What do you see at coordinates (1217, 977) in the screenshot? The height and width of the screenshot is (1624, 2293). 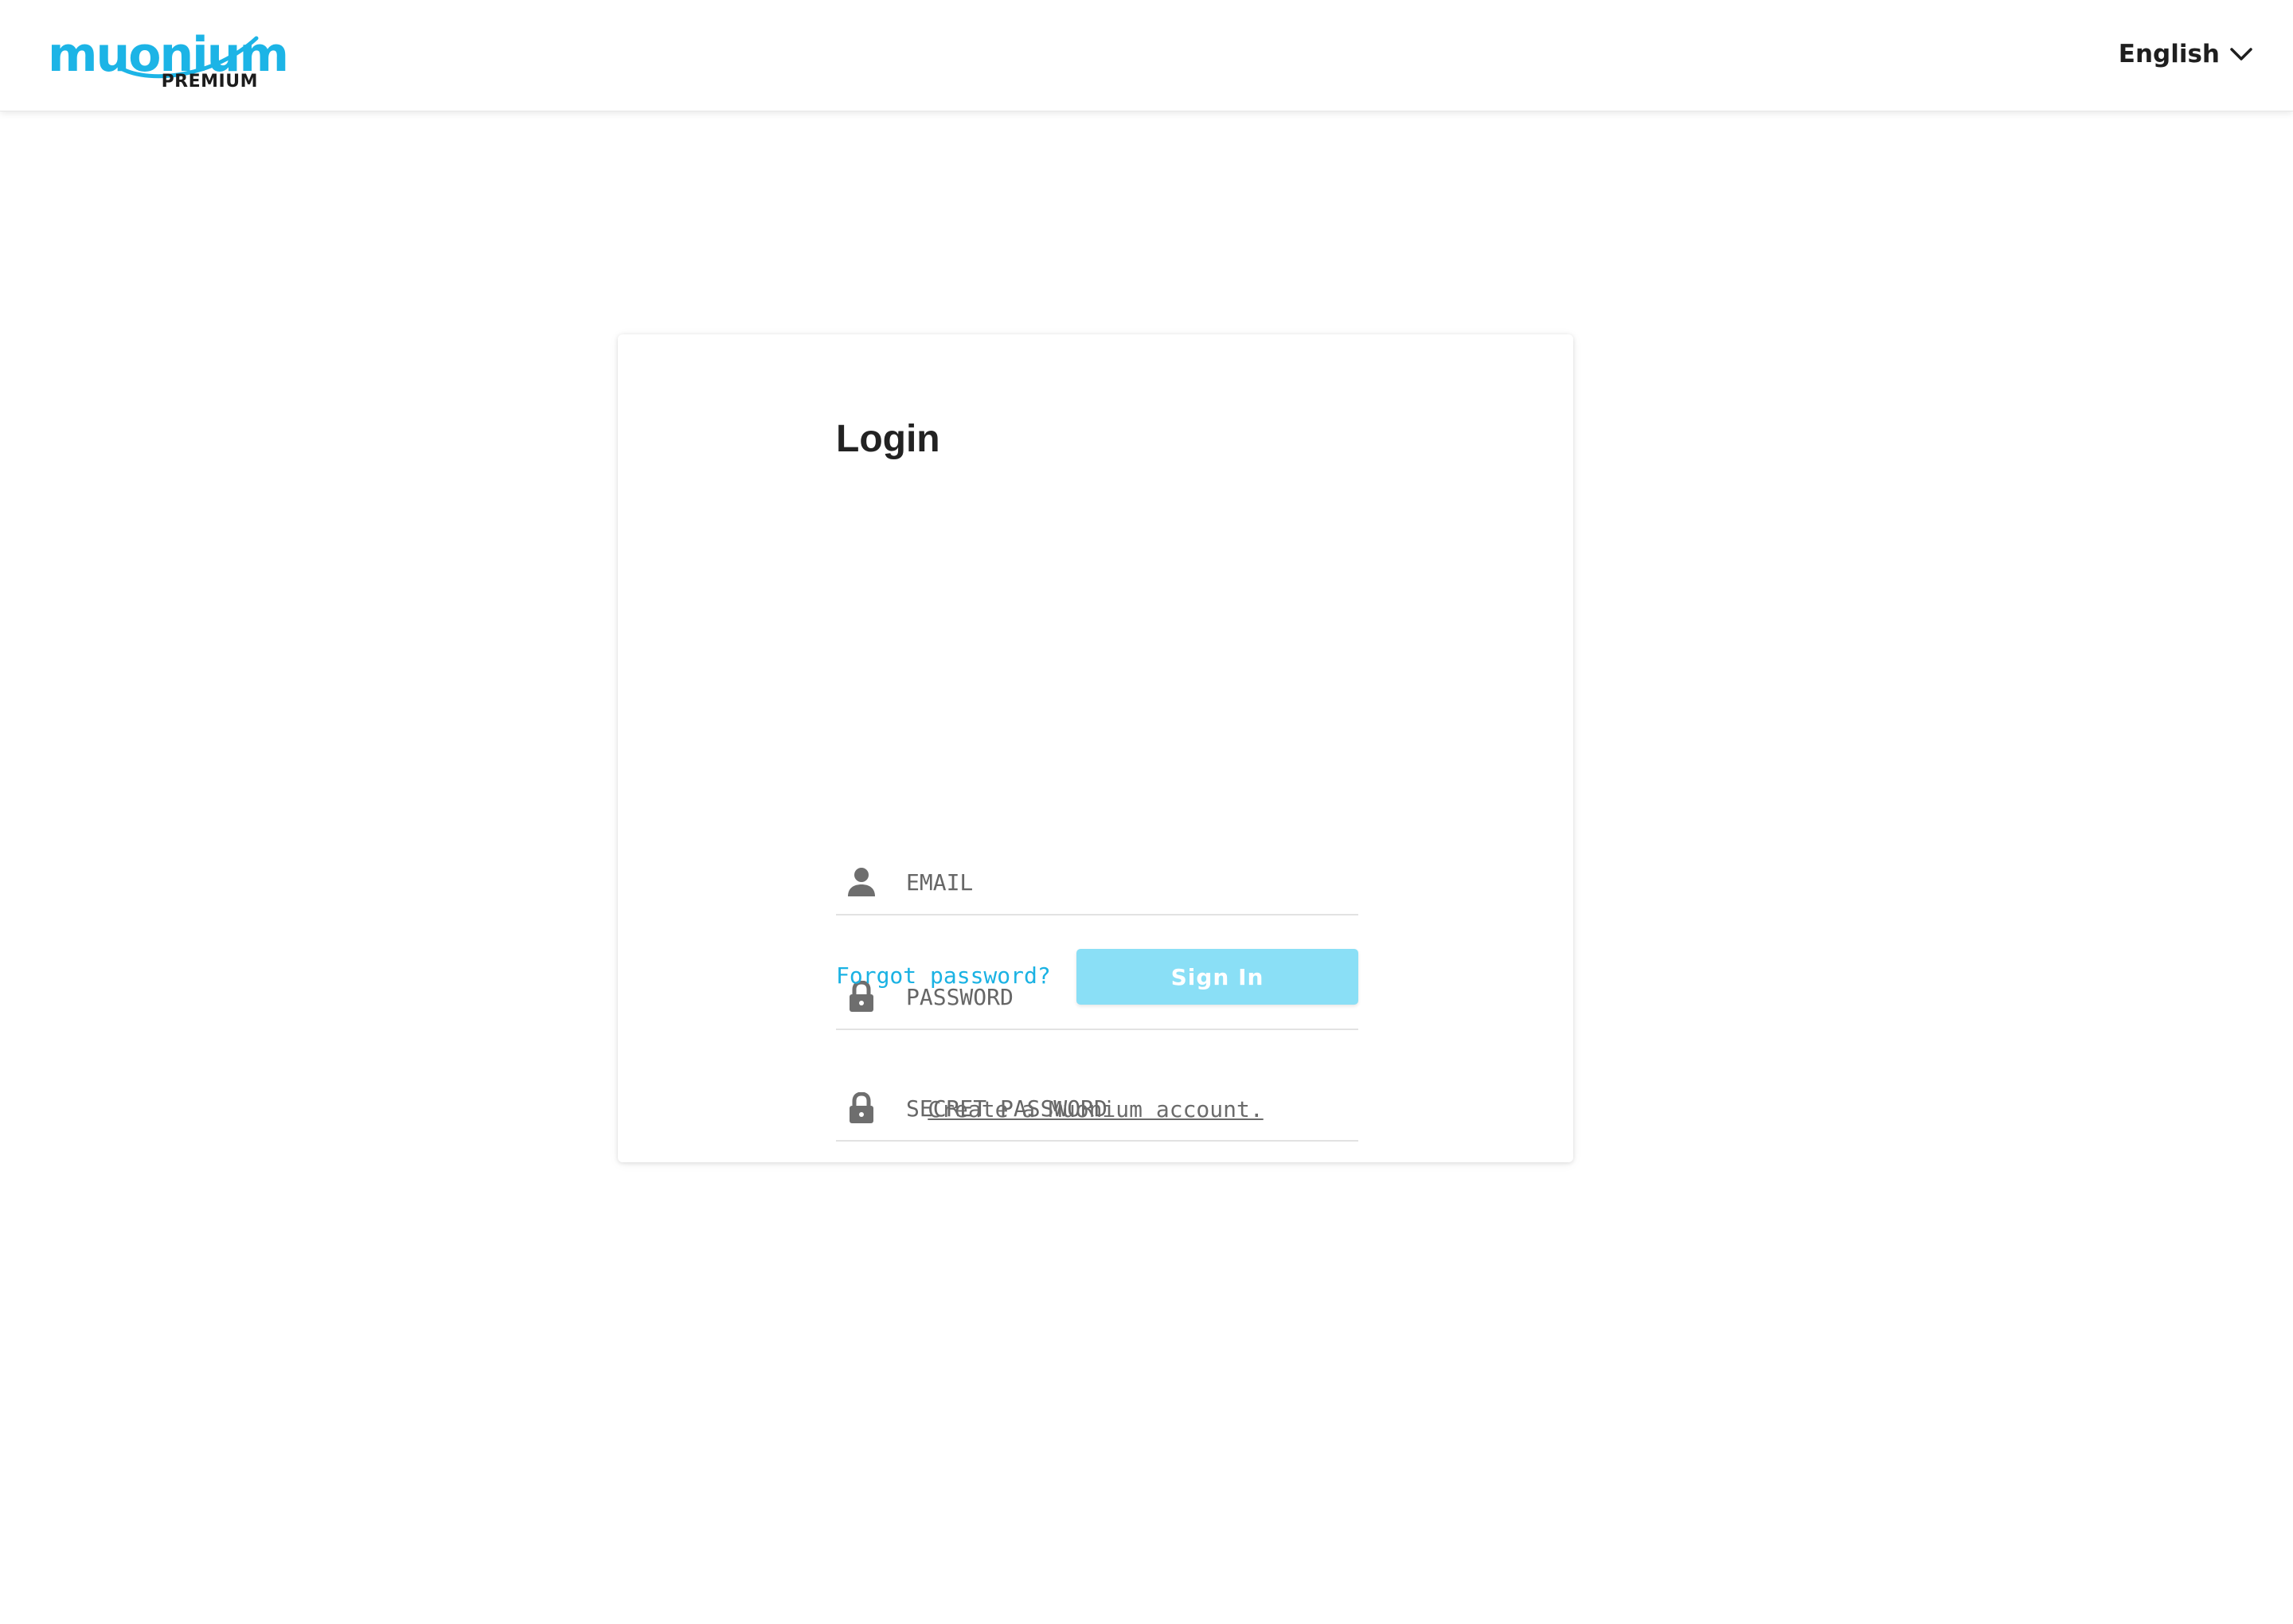 I see `sign-in-button: Sign In` at bounding box center [1217, 977].